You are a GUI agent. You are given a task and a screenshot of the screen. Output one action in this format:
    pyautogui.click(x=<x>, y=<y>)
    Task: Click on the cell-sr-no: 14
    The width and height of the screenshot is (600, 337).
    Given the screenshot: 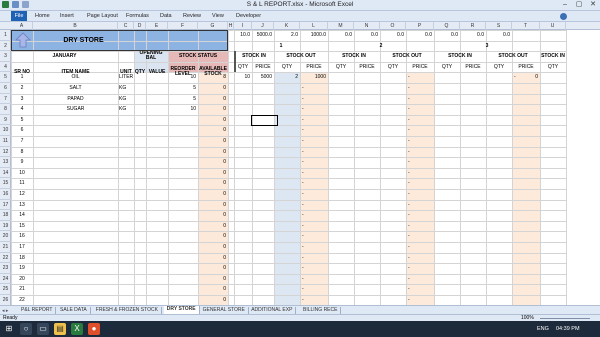 What is the action you would take?
    pyautogui.click(x=22, y=215)
    